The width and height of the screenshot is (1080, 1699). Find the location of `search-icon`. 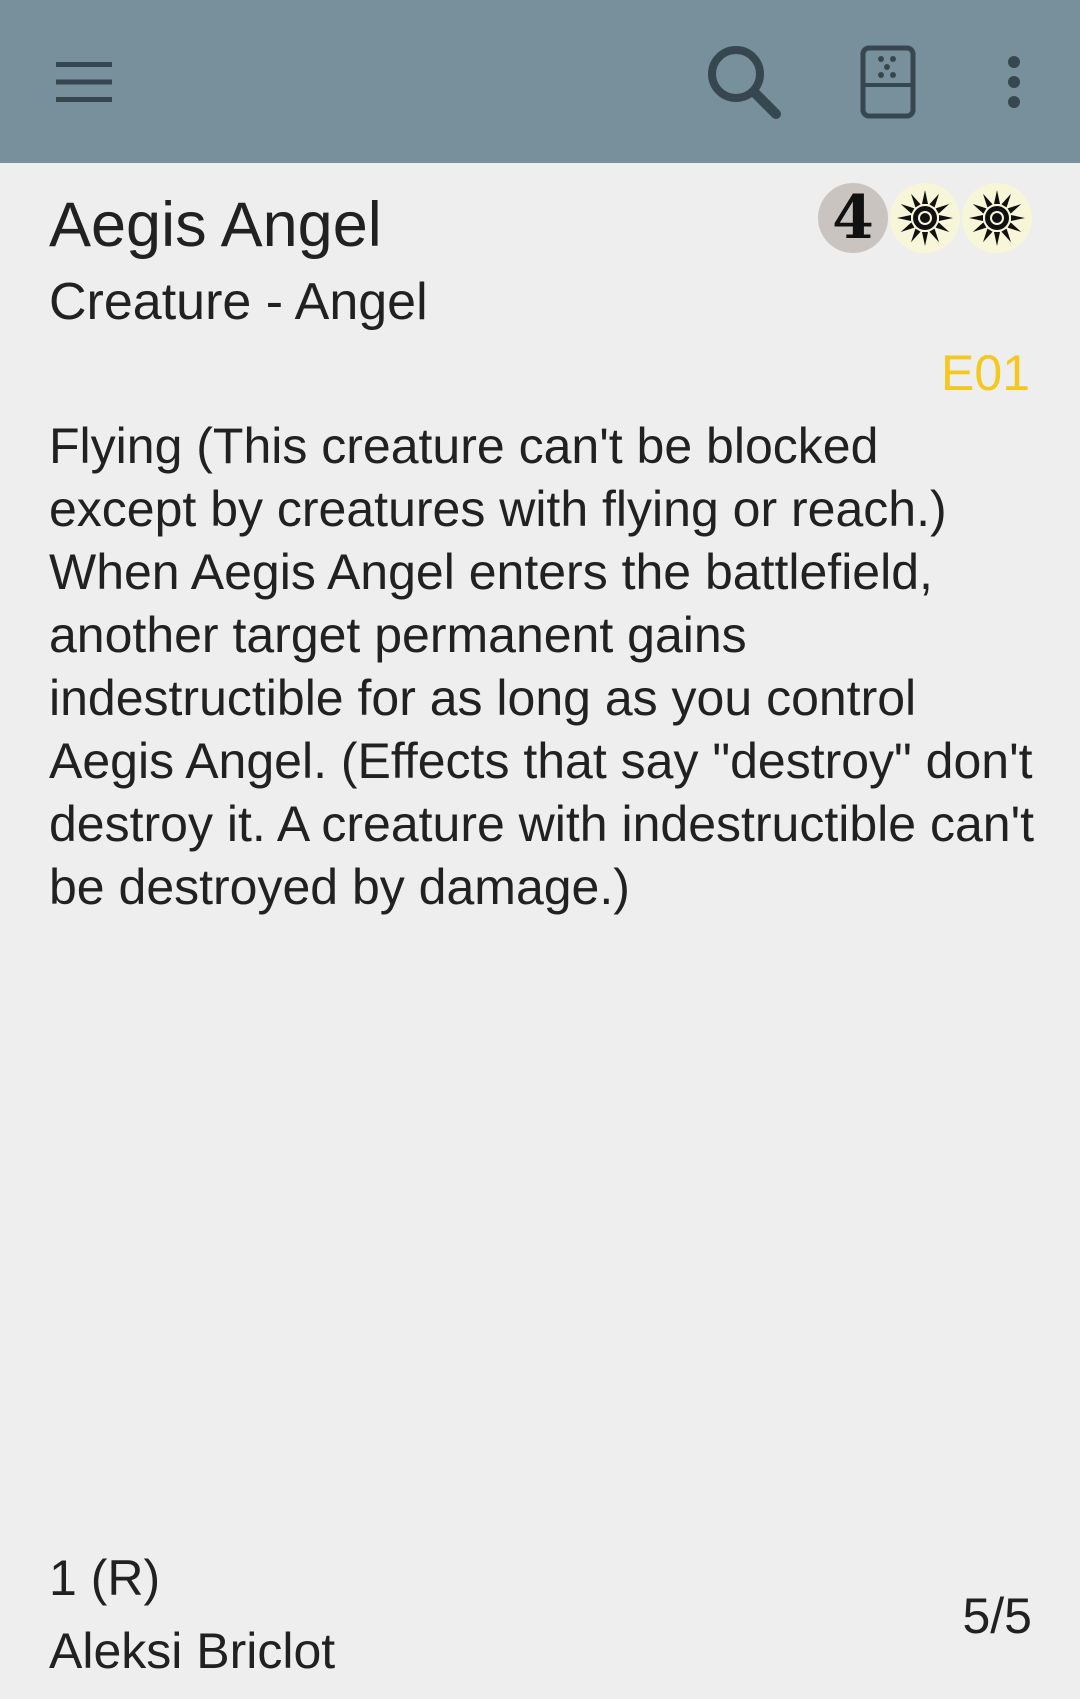

search-icon is located at coordinates (744, 82).